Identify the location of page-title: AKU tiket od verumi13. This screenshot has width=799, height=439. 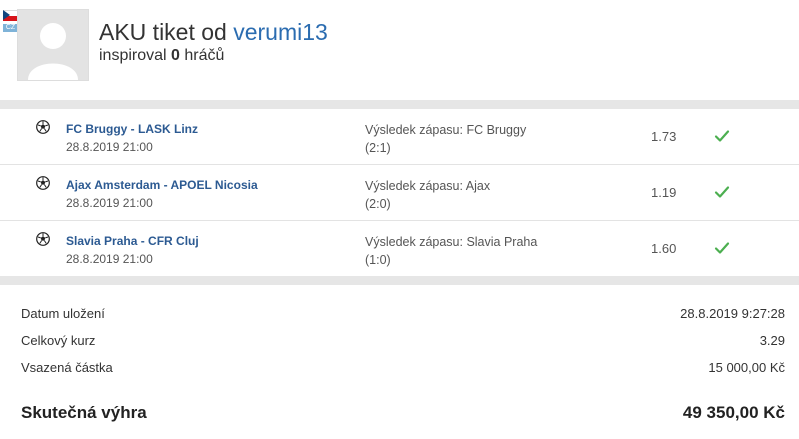
(213, 32).